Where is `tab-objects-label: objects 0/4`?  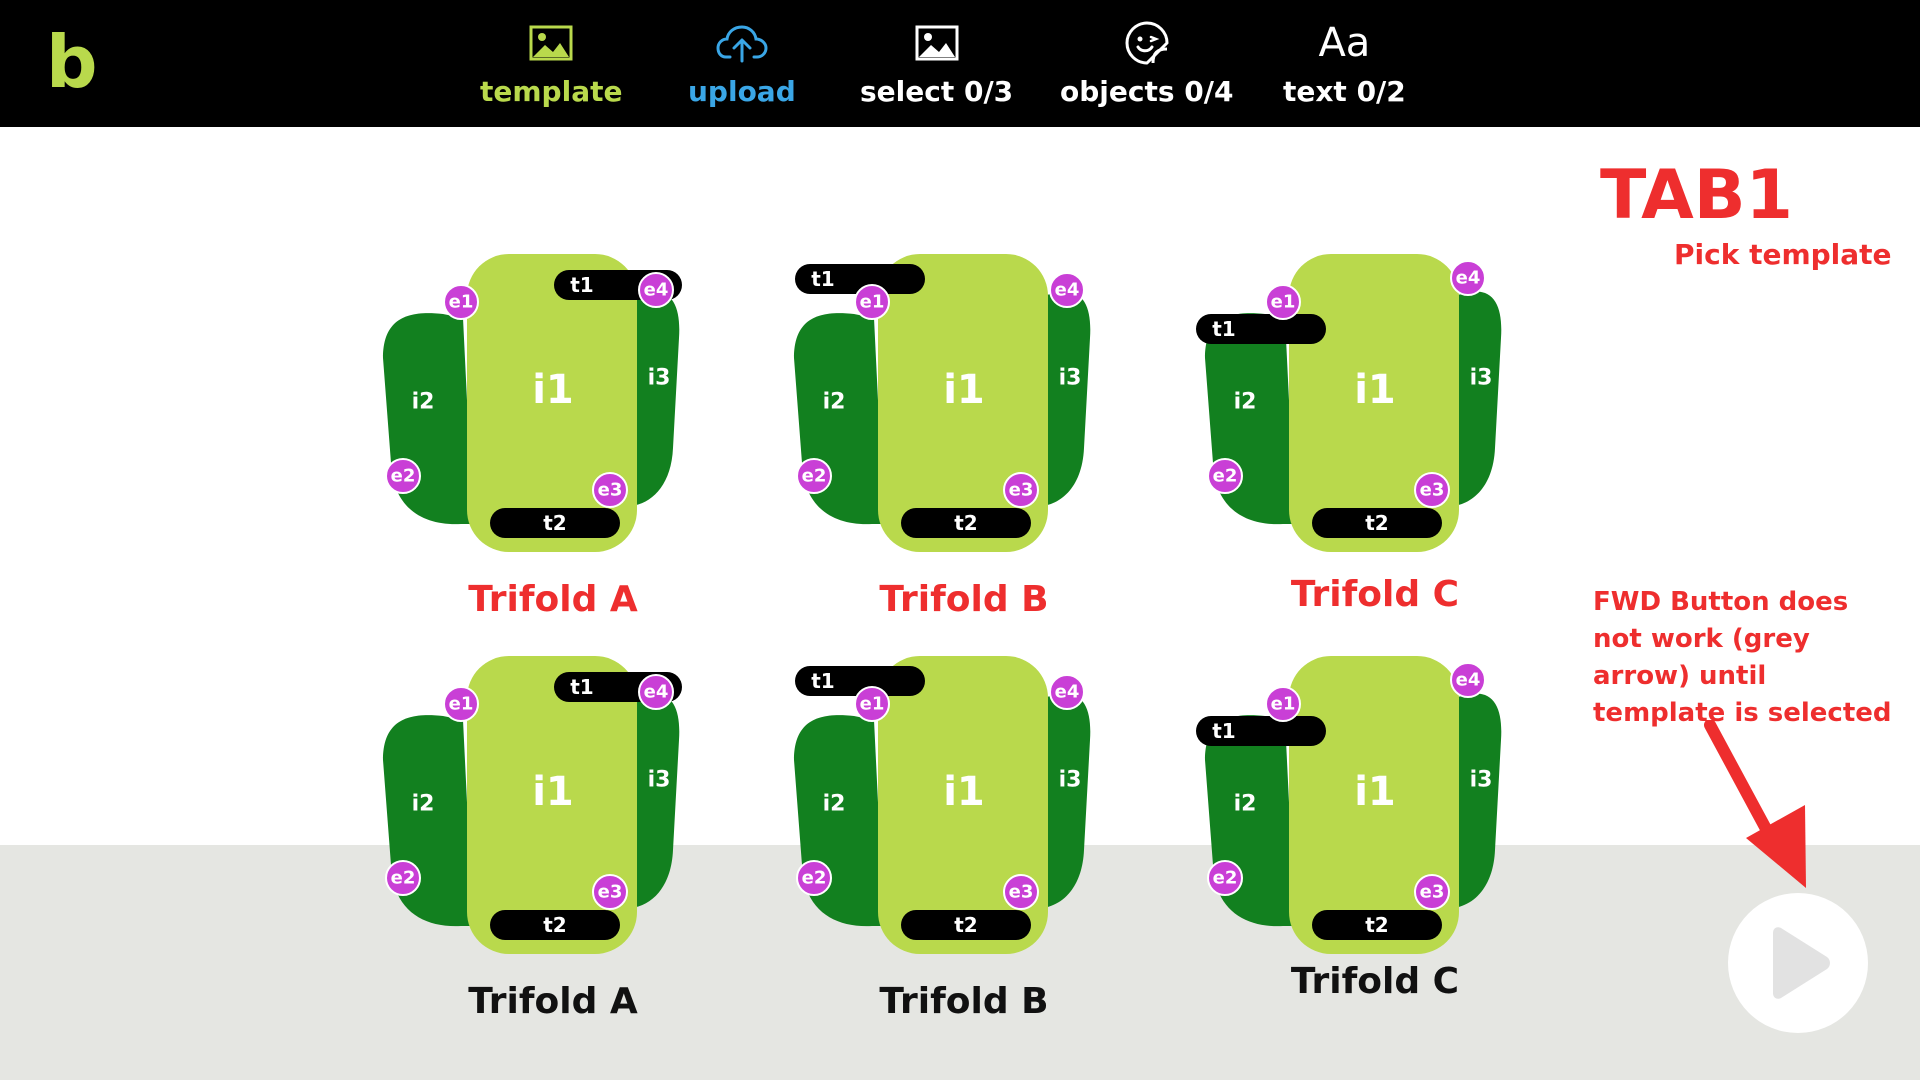
tab-objects-label: objects 0/4 is located at coordinates (1147, 91).